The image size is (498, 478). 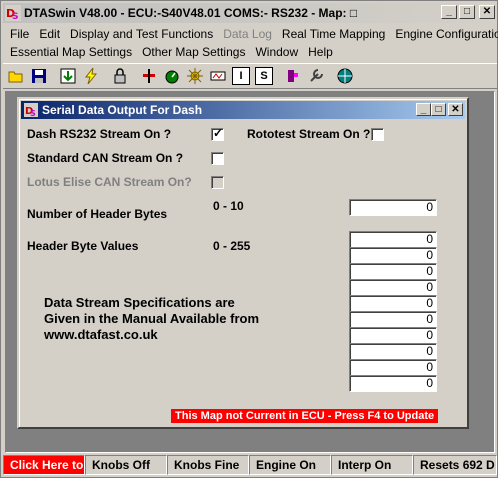 I want to click on menu-data-log: Data Log, so click(x=247, y=34).